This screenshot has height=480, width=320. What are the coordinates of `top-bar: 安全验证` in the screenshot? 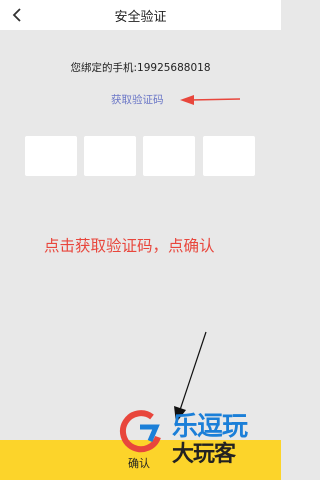 It's located at (140, 15).